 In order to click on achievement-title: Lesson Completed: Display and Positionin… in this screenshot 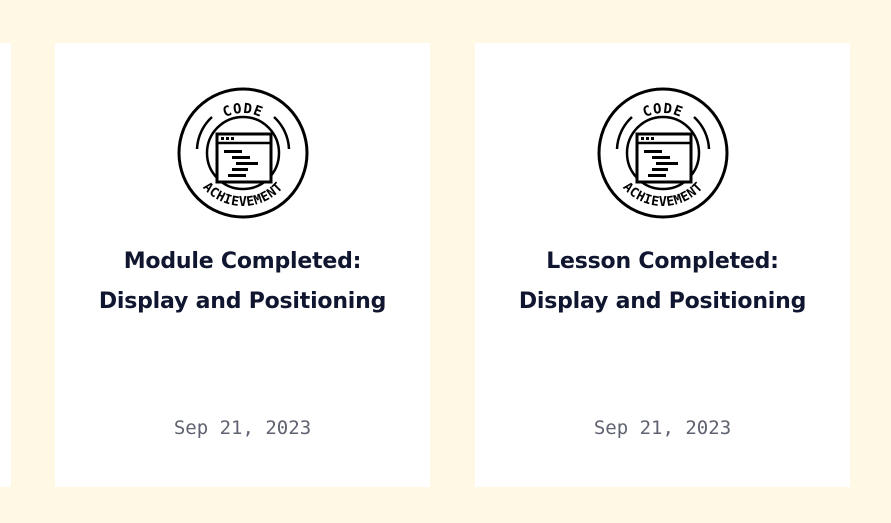, I will do `click(662, 282)`.